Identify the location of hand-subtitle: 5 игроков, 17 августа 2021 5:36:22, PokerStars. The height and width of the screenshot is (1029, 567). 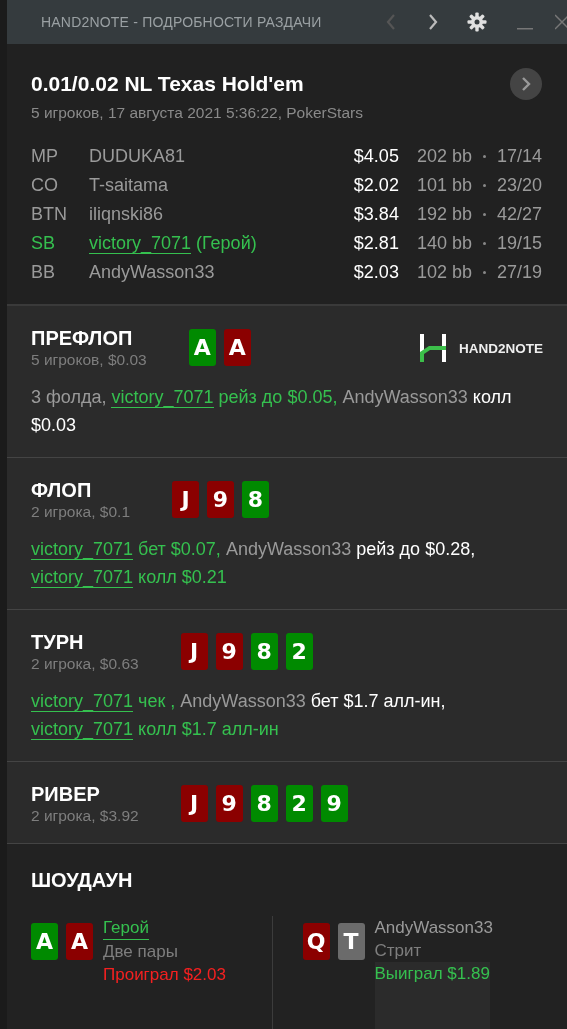
(197, 113).